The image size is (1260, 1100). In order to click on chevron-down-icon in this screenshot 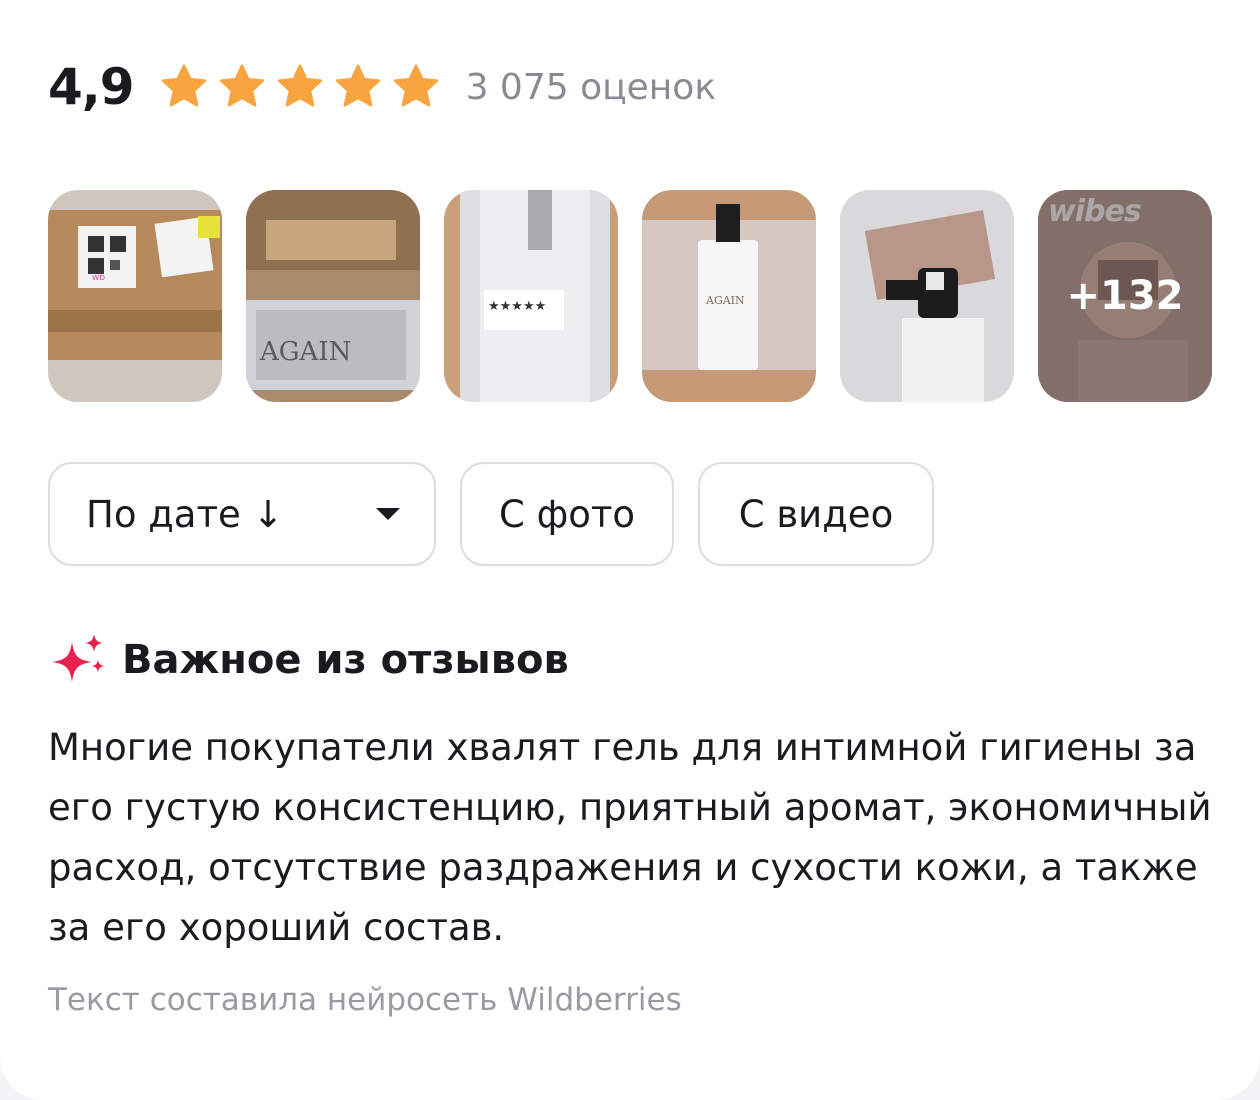, I will do `click(388, 514)`.